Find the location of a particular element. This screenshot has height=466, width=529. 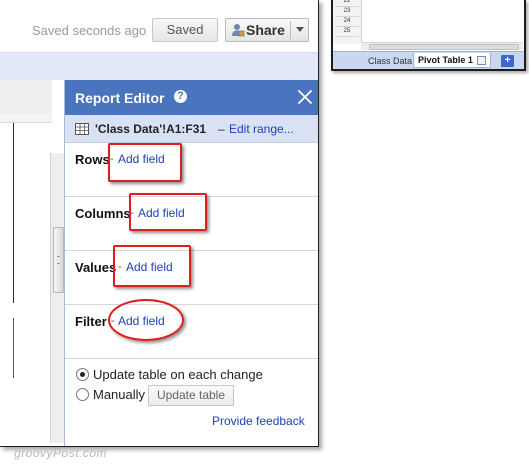

table-icon is located at coordinates (82, 129).